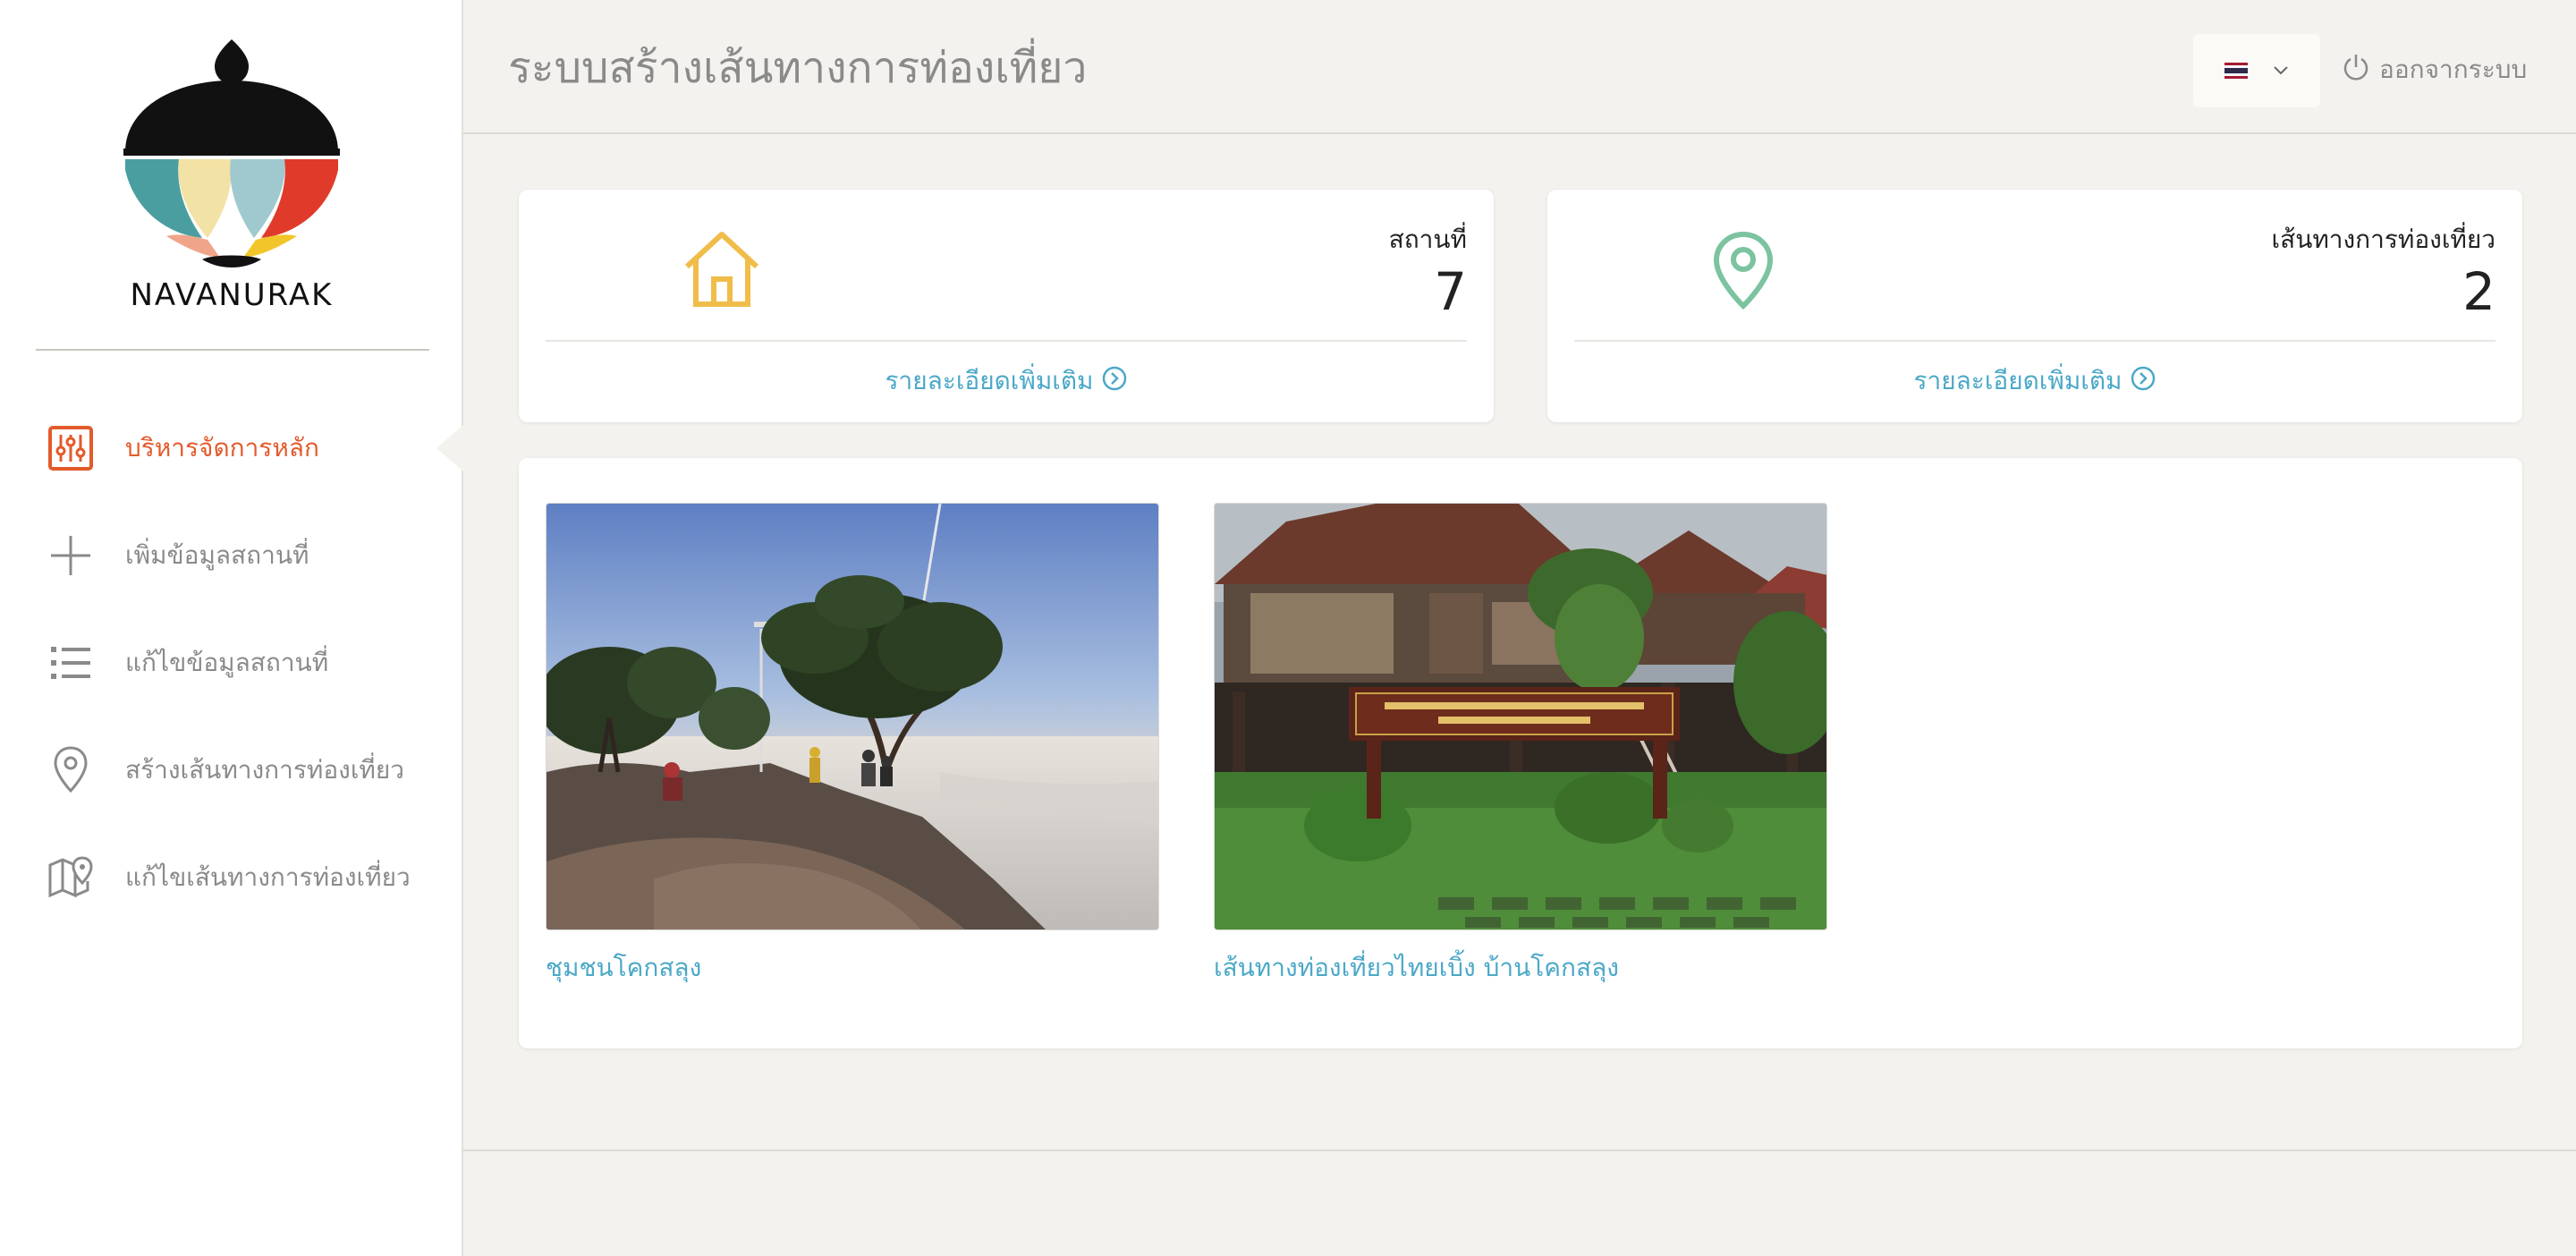 The height and width of the screenshot is (1256, 2576). I want to click on sidebar-item-main-management: บริหารจัดการหลัก, so click(243, 448).